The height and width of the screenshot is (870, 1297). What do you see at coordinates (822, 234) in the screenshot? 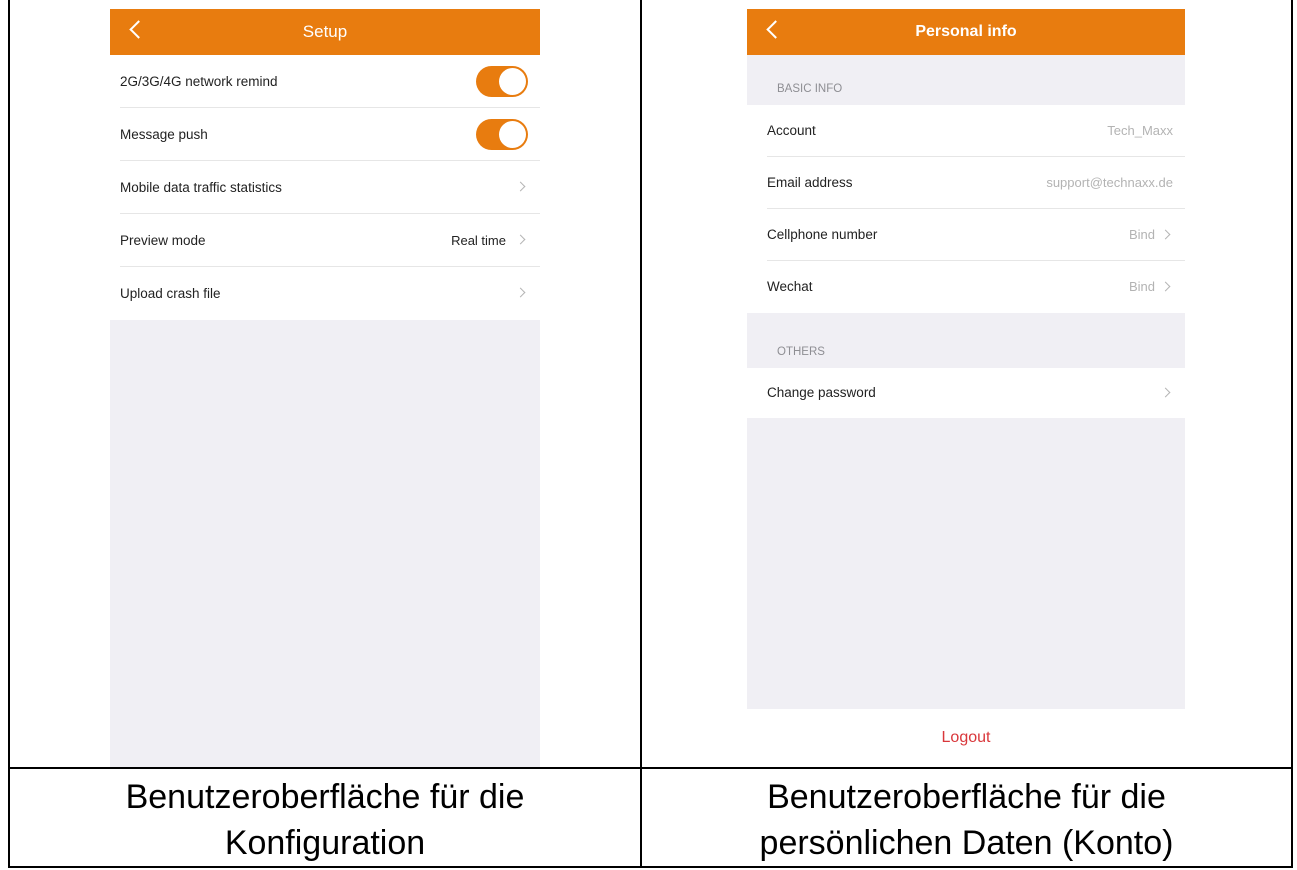
I see `info-label: Cellphone number` at bounding box center [822, 234].